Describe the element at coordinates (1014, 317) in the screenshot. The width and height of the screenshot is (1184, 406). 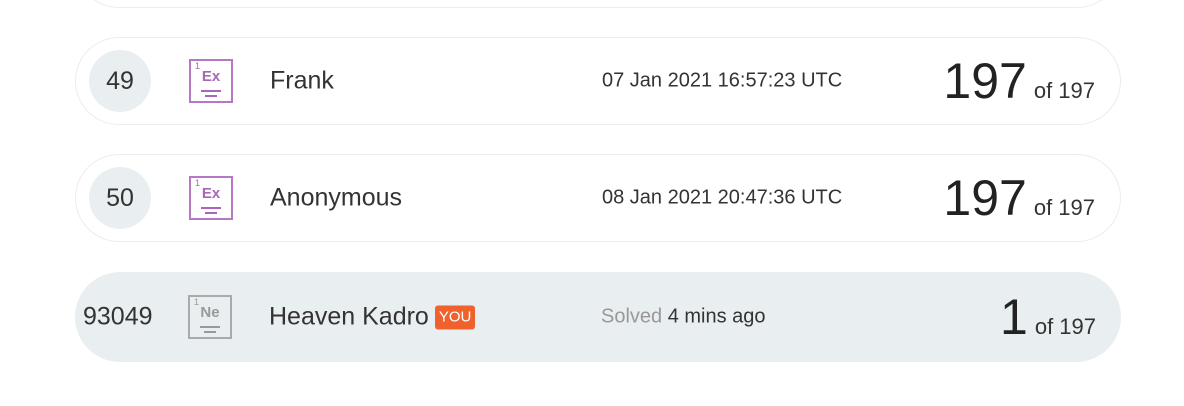
I see `score-value: 1` at that location.